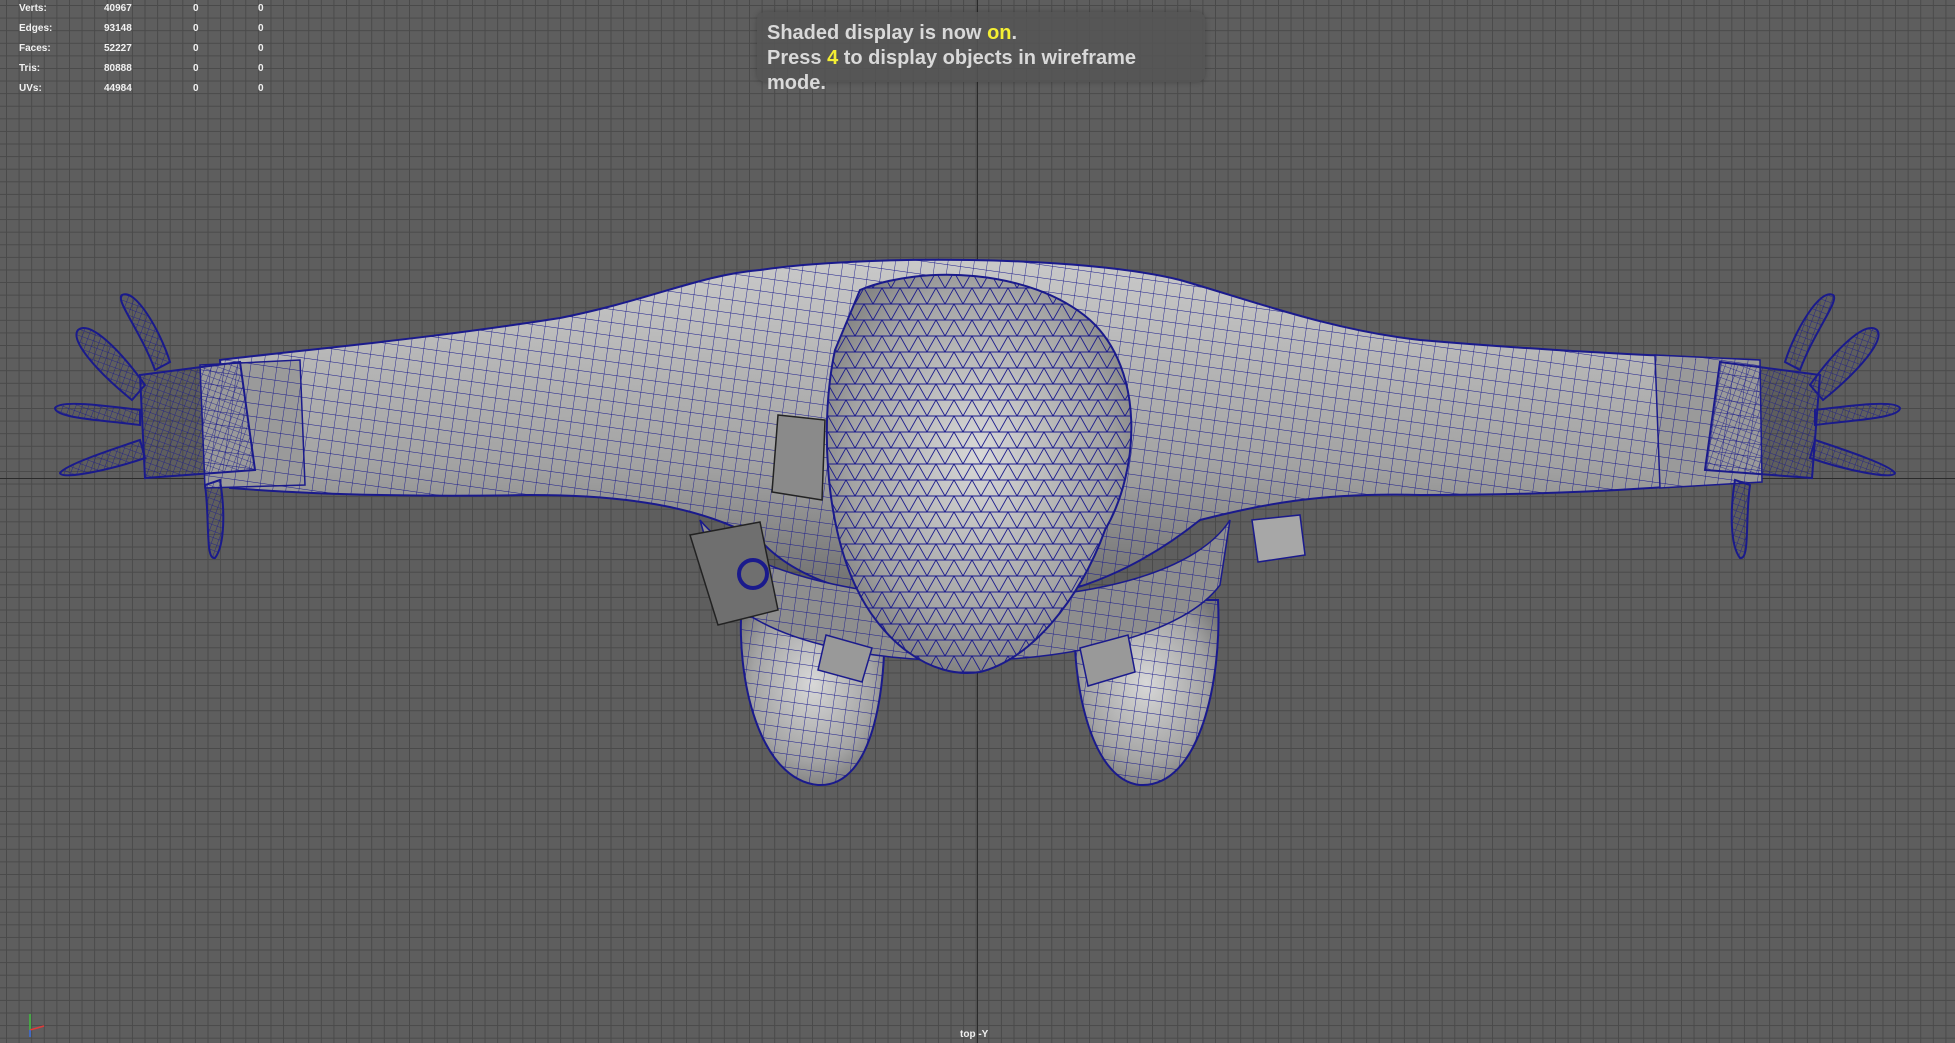 This screenshot has width=1955, height=1043. Describe the element at coordinates (35, 48) in the screenshot. I see `hud-label: Faces:` at that location.